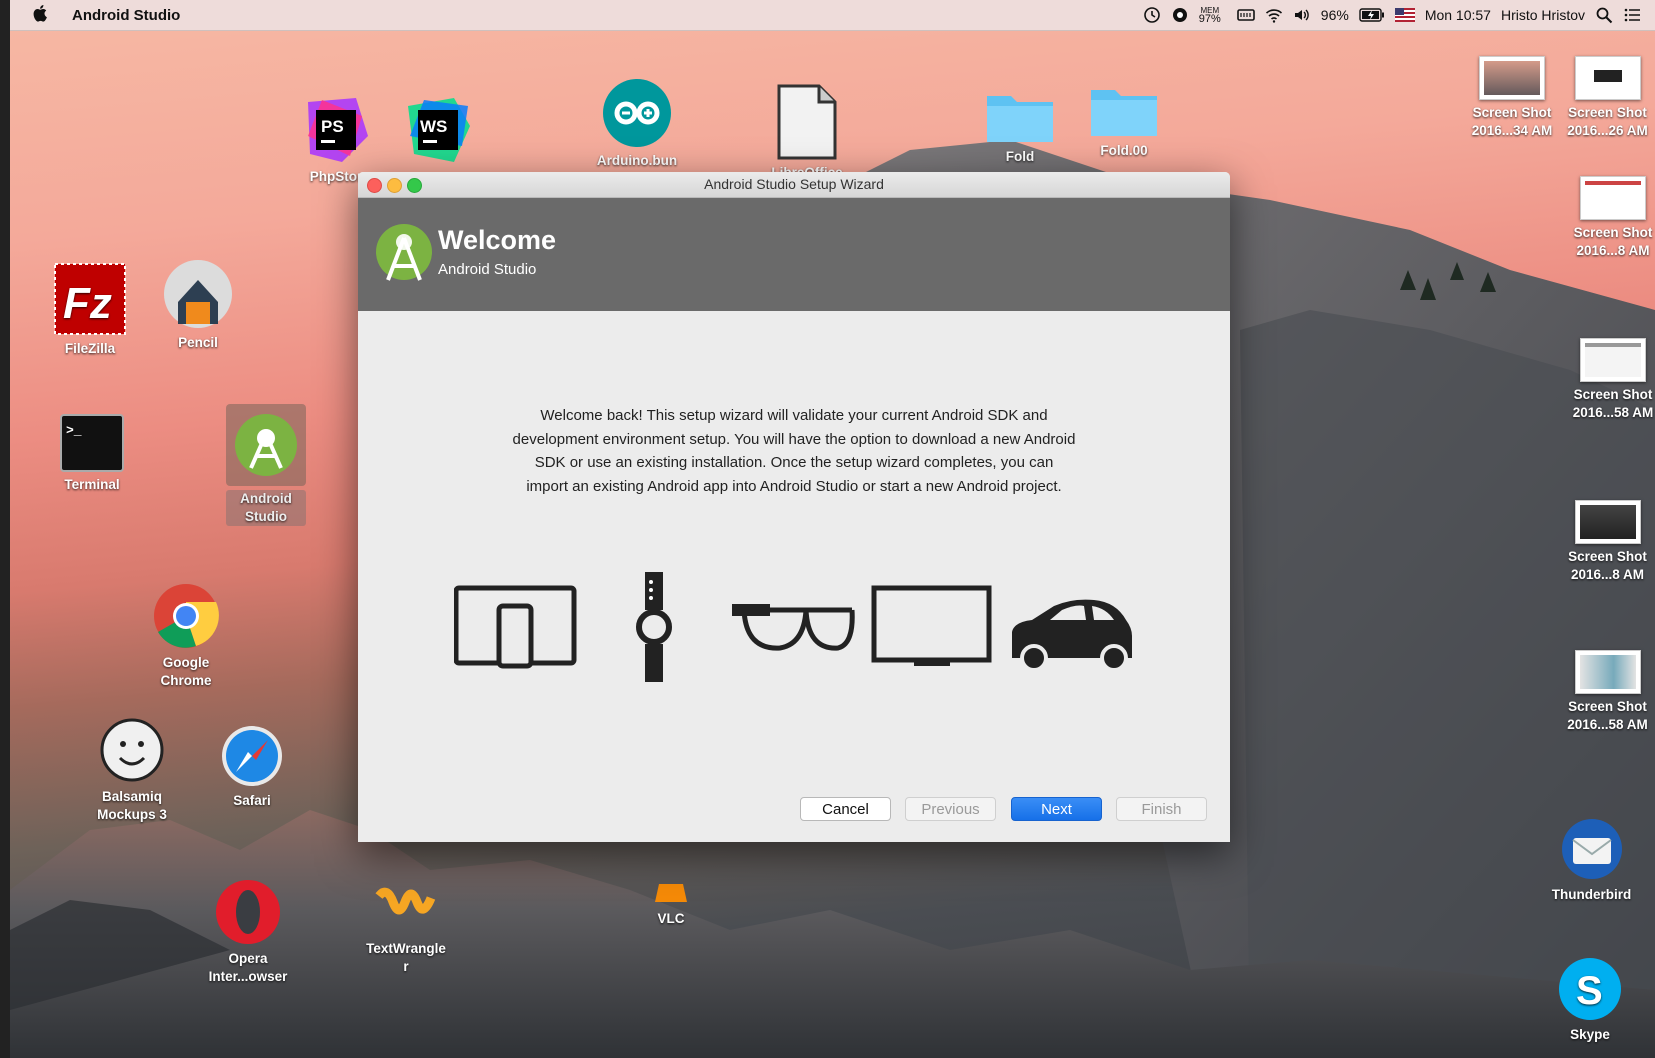 This screenshot has height=1058, width=1655. What do you see at coordinates (248, 932) in the screenshot?
I see `desktop-icon-opera: Opera Inter...owser` at bounding box center [248, 932].